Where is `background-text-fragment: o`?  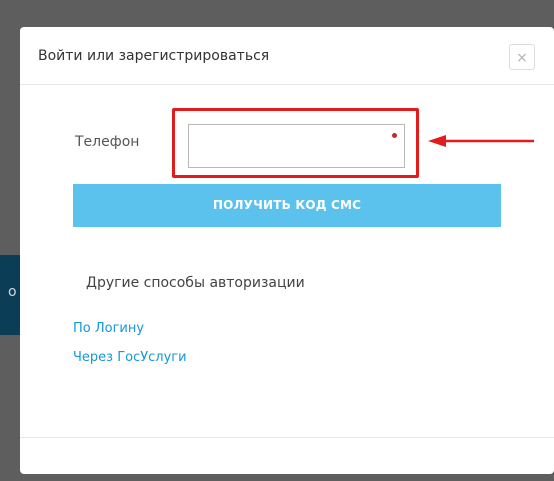 background-text-fragment: o is located at coordinates (12, 292).